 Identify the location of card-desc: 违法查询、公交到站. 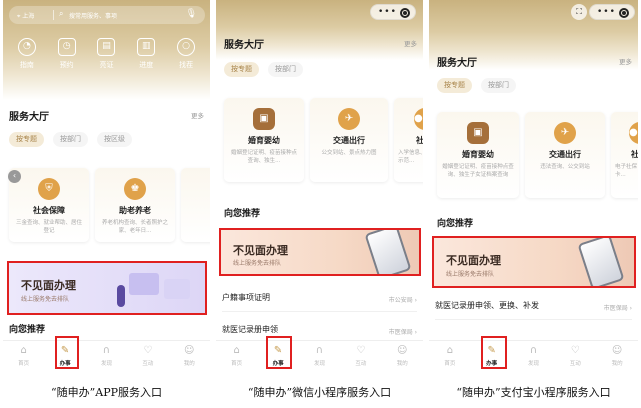
(565, 167).